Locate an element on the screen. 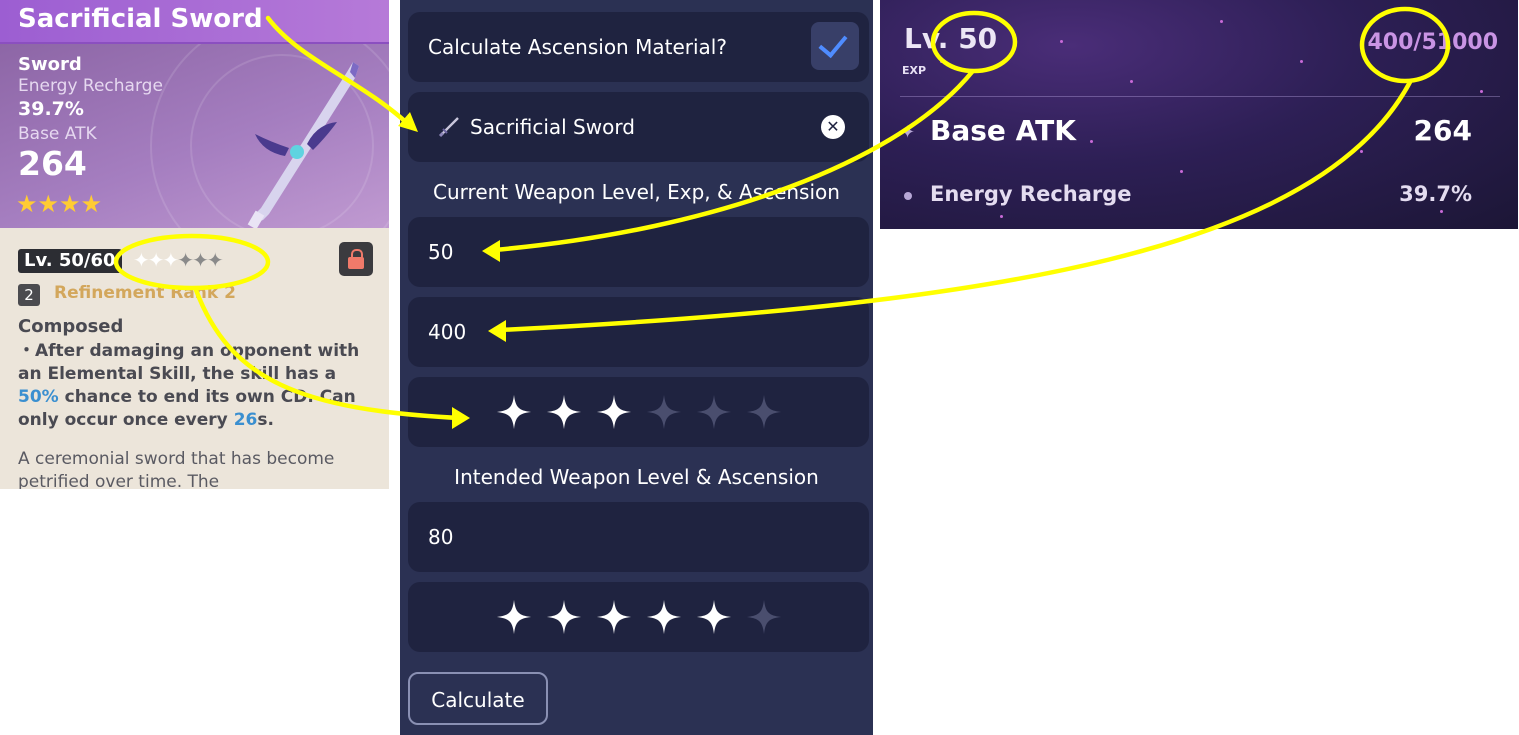 Image resolution: width=1519 pixels, height=735 pixels. check-icon is located at coordinates (833, 43).